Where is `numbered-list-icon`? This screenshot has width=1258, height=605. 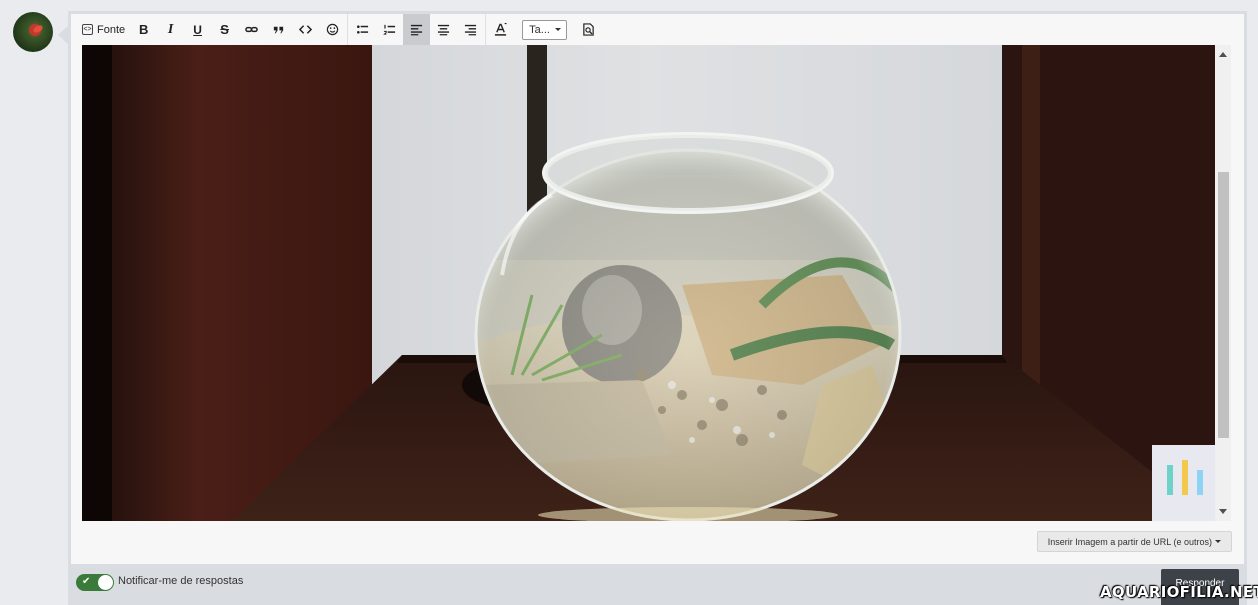 numbered-list-icon is located at coordinates (389, 29).